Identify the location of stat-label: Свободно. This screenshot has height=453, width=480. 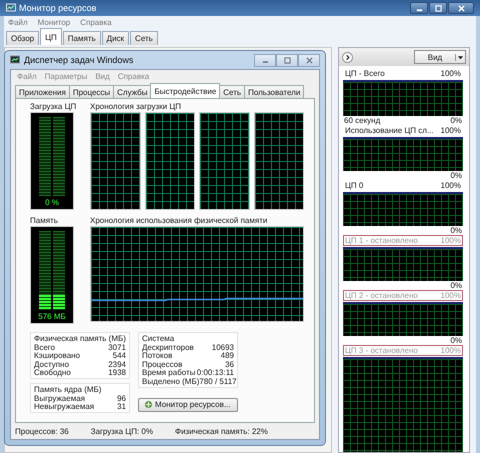
(52, 373).